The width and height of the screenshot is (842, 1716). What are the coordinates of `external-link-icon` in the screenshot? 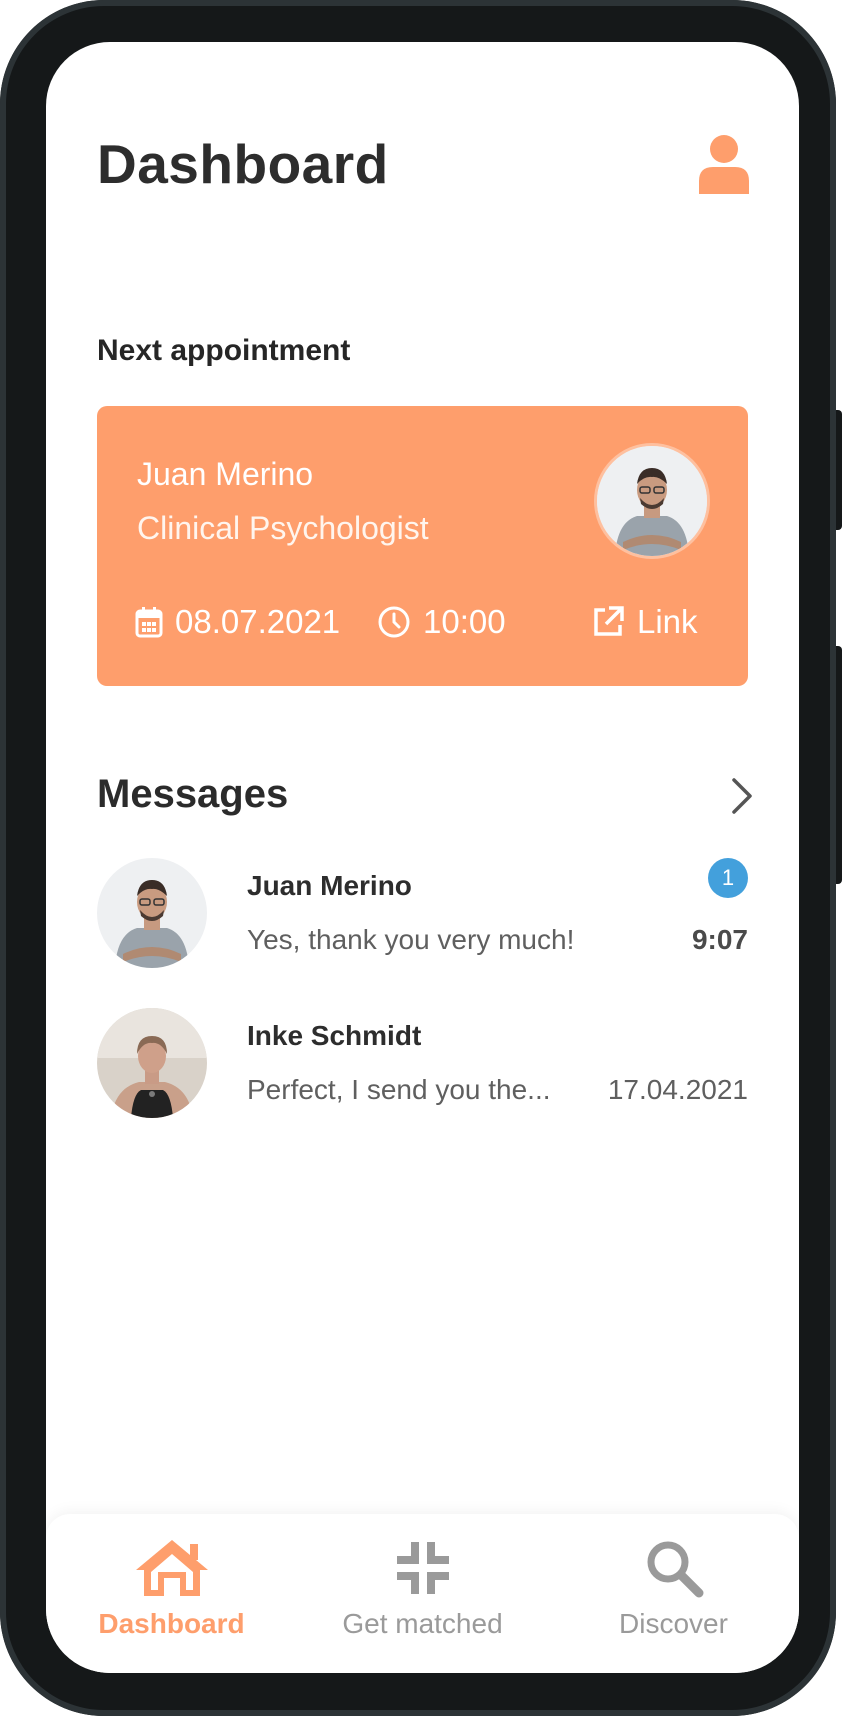 It's located at (609, 621).